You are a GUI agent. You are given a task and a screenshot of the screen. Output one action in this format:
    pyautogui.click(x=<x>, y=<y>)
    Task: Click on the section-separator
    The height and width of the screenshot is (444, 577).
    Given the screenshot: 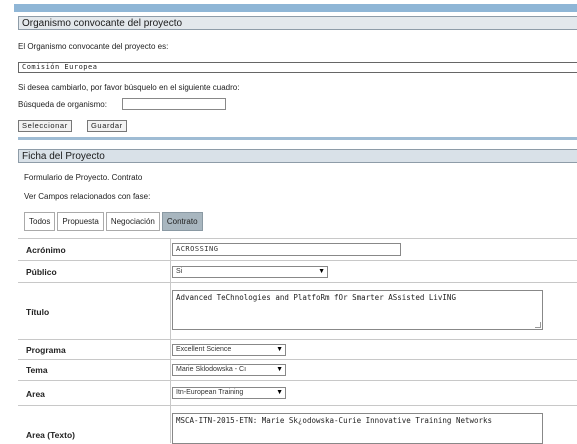 What is the action you would take?
    pyautogui.click(x=297, y=138)
    